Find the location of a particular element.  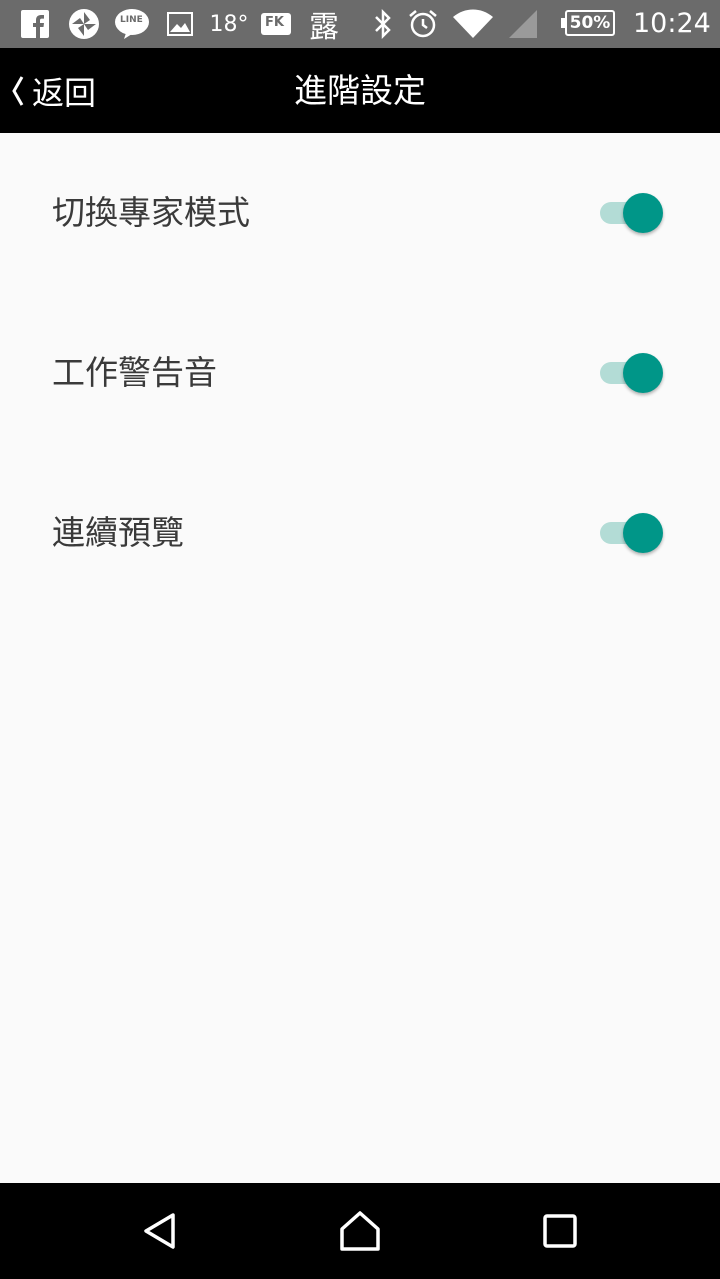

gallery-icon is located at coordinates (180, 24).